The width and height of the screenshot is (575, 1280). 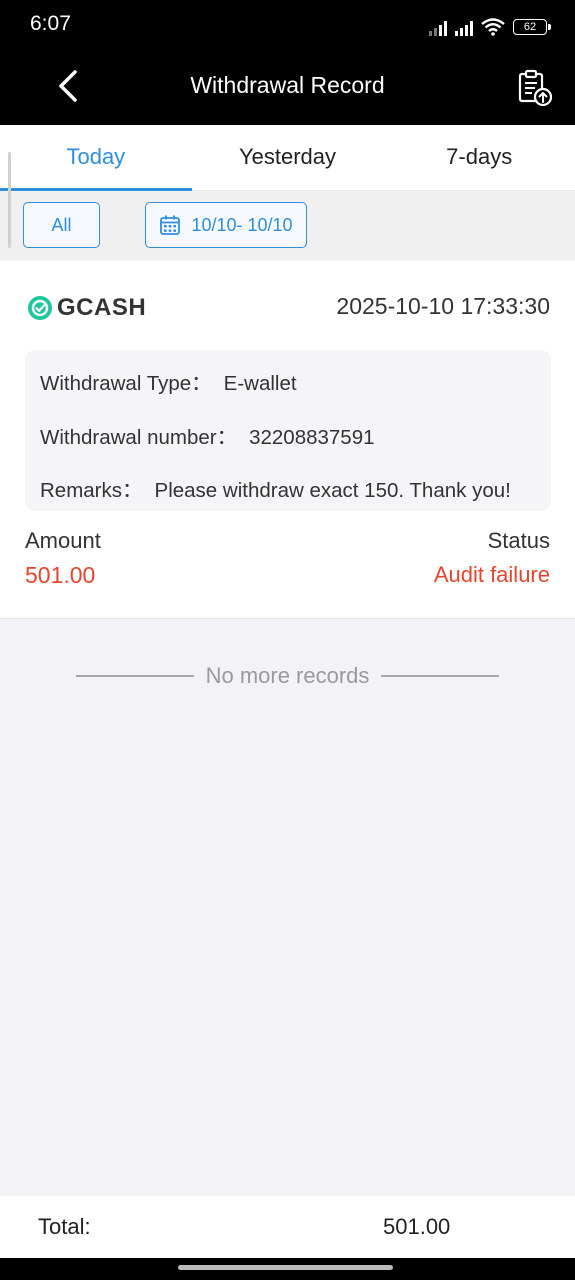 I want to click on battery-icon: 62, so click(x=532, y=27).